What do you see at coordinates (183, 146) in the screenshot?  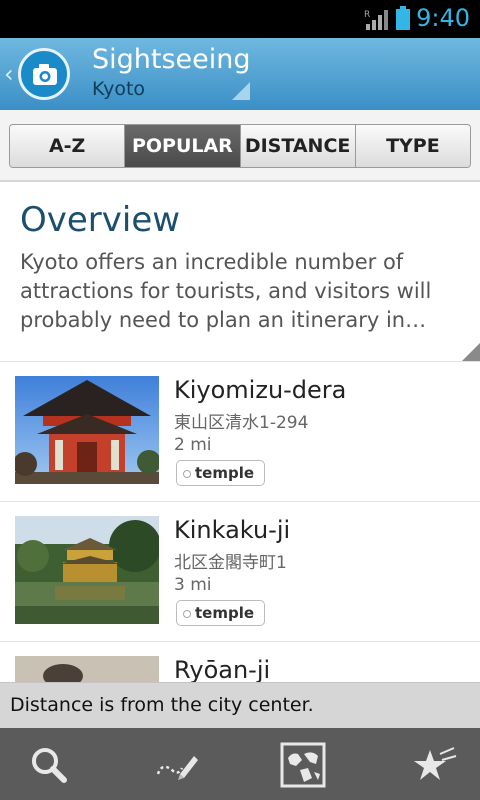 I see `tab-popular: POPULAR` at bounding box center [183, 146].